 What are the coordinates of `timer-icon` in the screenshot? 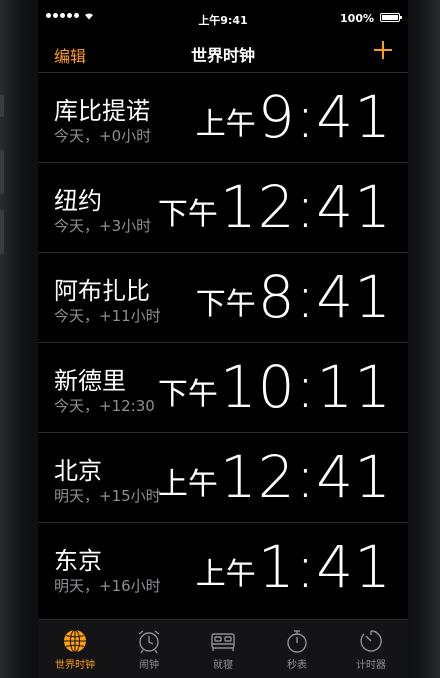 It's located at (371, 641).